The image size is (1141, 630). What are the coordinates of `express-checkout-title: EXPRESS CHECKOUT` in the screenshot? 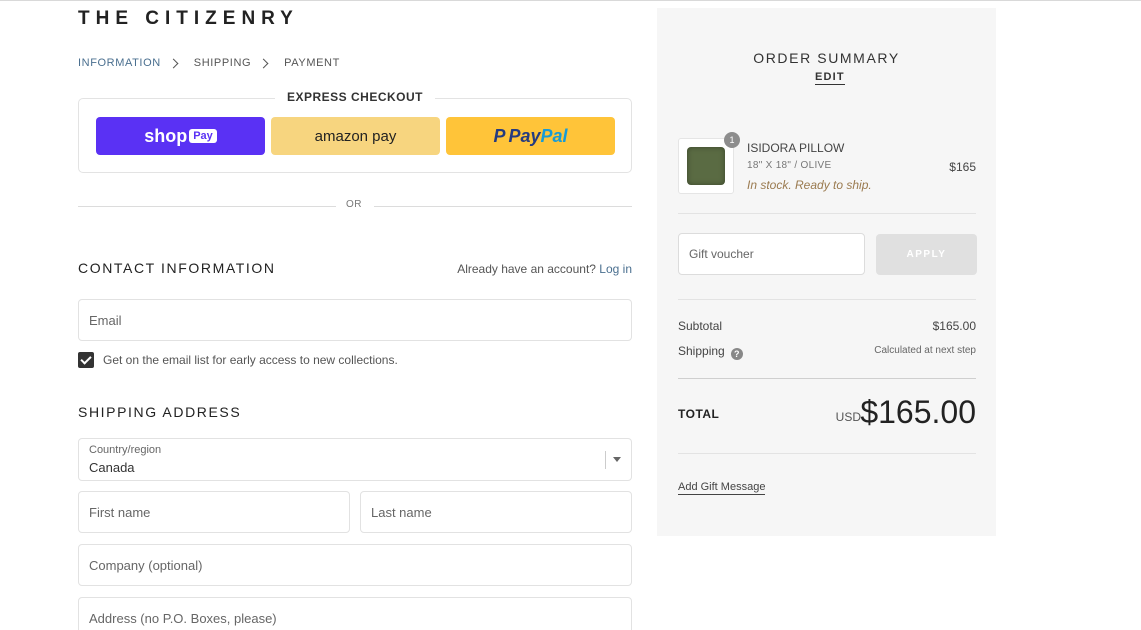 It's located at (355, 97).